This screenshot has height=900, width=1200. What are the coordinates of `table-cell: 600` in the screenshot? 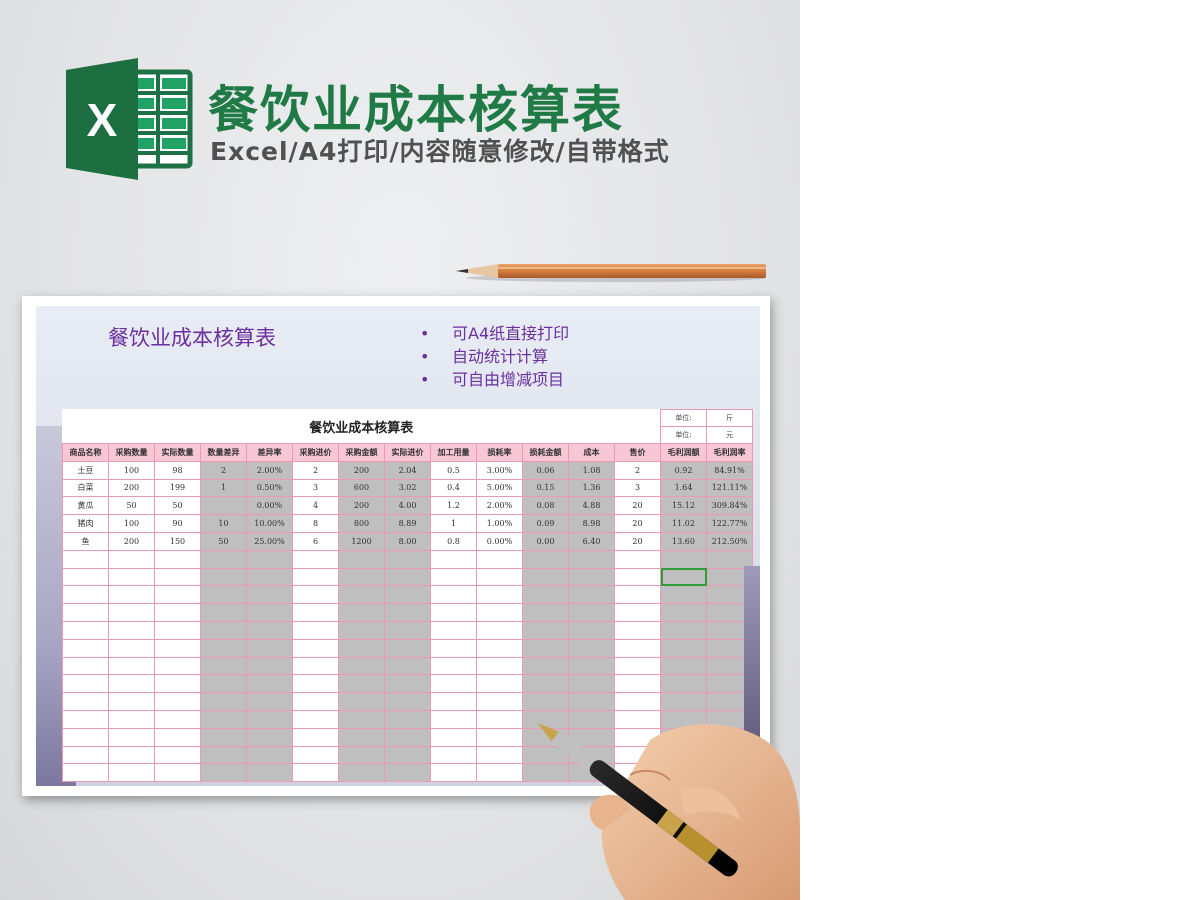 It's located at (361, 488).